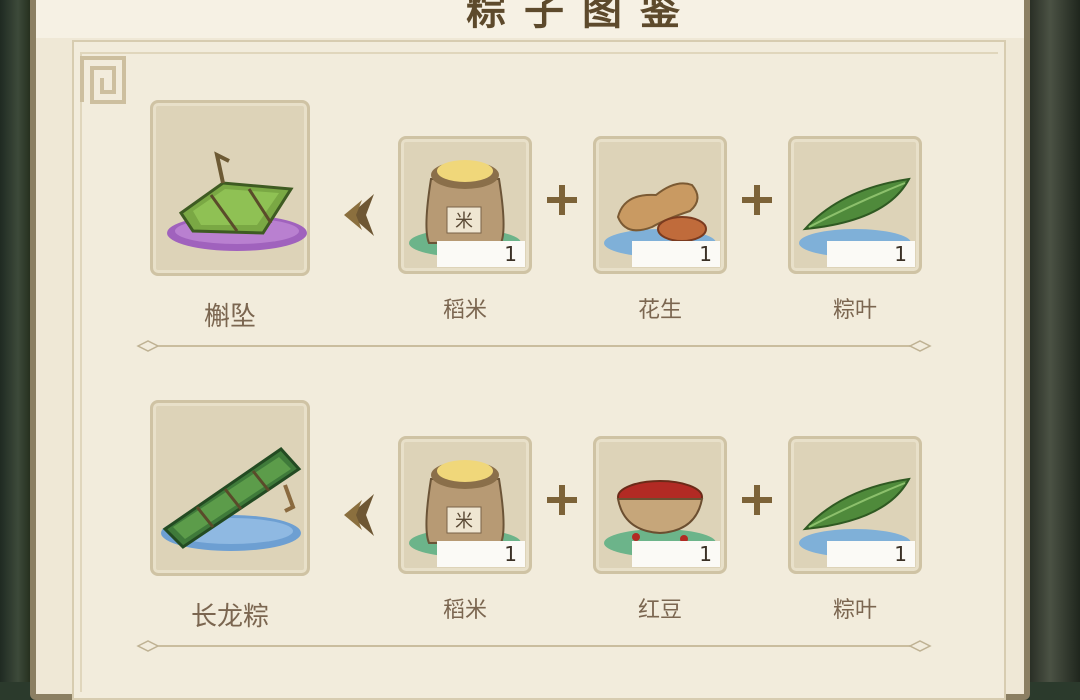  Describe the element at coordinates (237, 201) in the screenshot. I see `hudui-zongzi-icon` at that location.